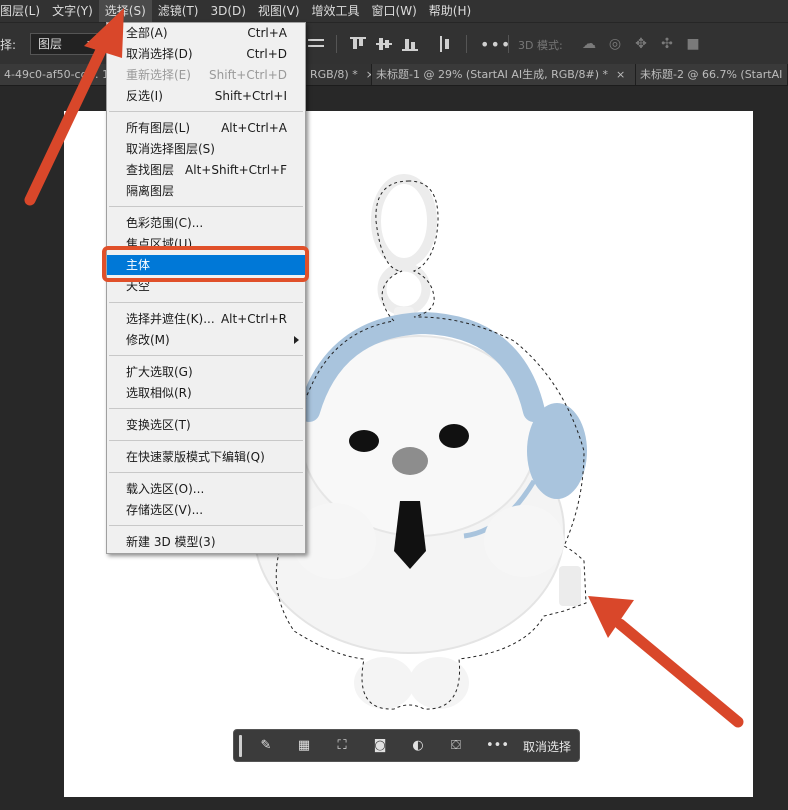  What do you see at coordinates (418, 746) in the screenshot?
I see `adjustment-icon: ◐` at bounding box center [418, 746].